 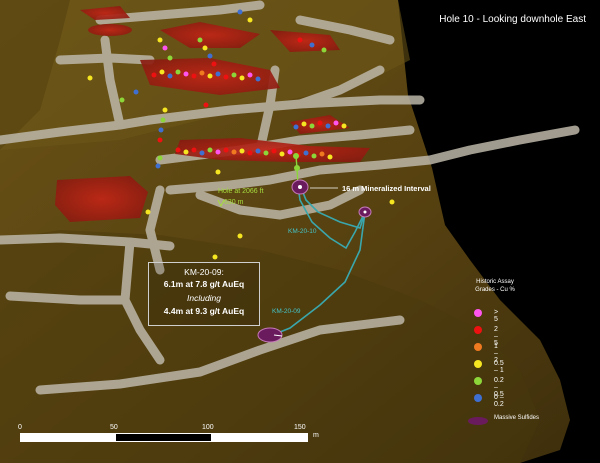 I want to click on scale-unit-label: m, so click(x=316, y=435).